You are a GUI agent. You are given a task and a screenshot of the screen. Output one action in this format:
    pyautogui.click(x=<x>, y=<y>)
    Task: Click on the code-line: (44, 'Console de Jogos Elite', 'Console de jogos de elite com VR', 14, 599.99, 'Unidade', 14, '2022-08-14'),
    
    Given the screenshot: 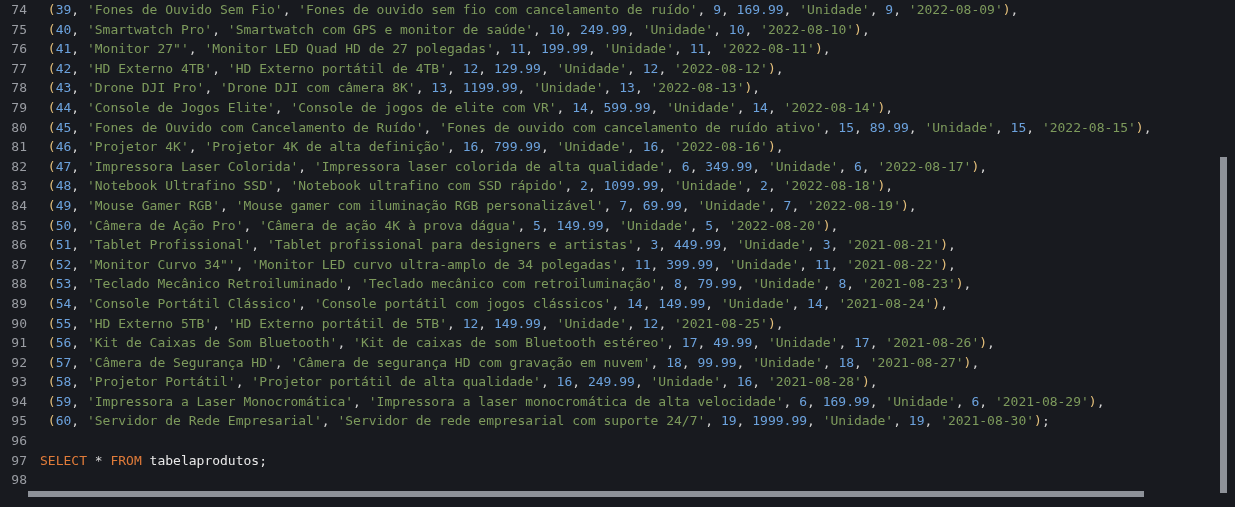 What is the action you would take?
    pyautogui.click(x=470, y=107)
    